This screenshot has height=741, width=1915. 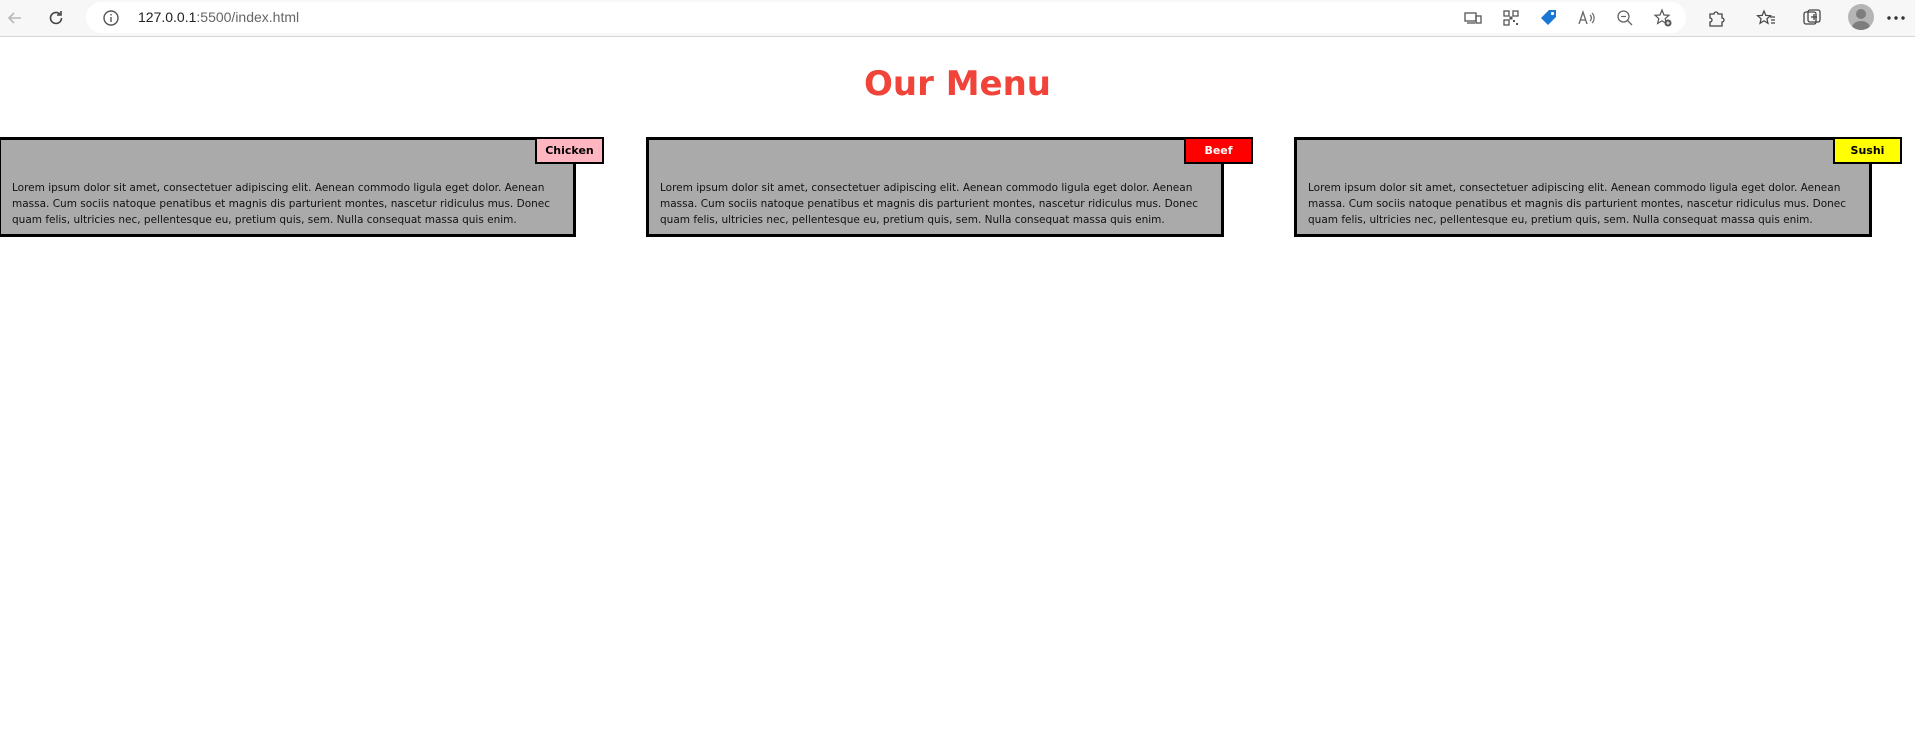 I want to click on address-bar: 127.0.0.1:5500/index.html, so click(x=886, y=17).